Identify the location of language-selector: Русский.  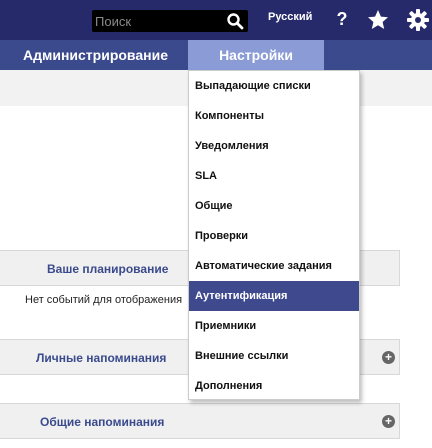
(290, 17).